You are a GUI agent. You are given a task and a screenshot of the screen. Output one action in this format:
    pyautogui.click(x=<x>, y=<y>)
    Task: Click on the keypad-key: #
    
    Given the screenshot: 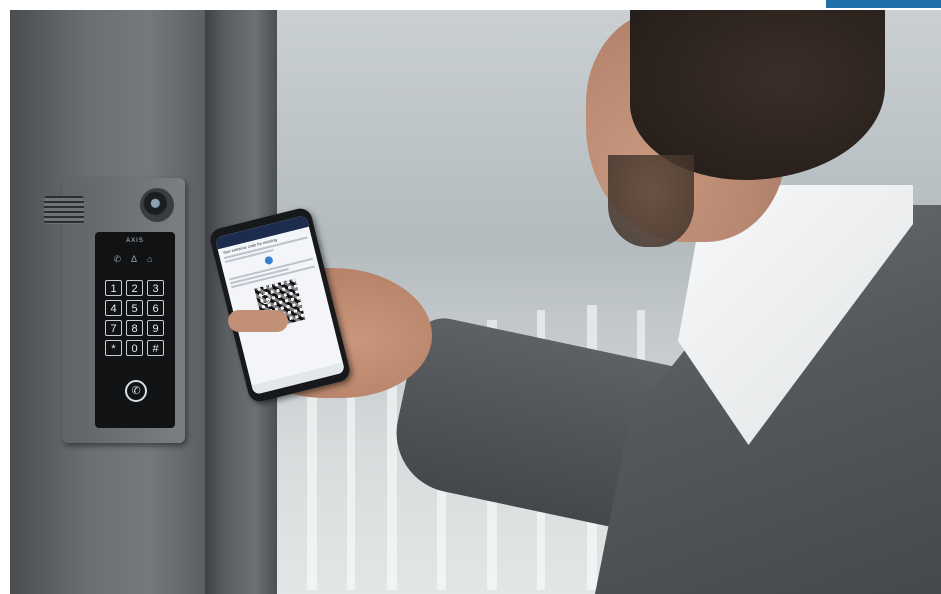 What is the action you would take?
    pyautogui.click(x=155, y=348)
    